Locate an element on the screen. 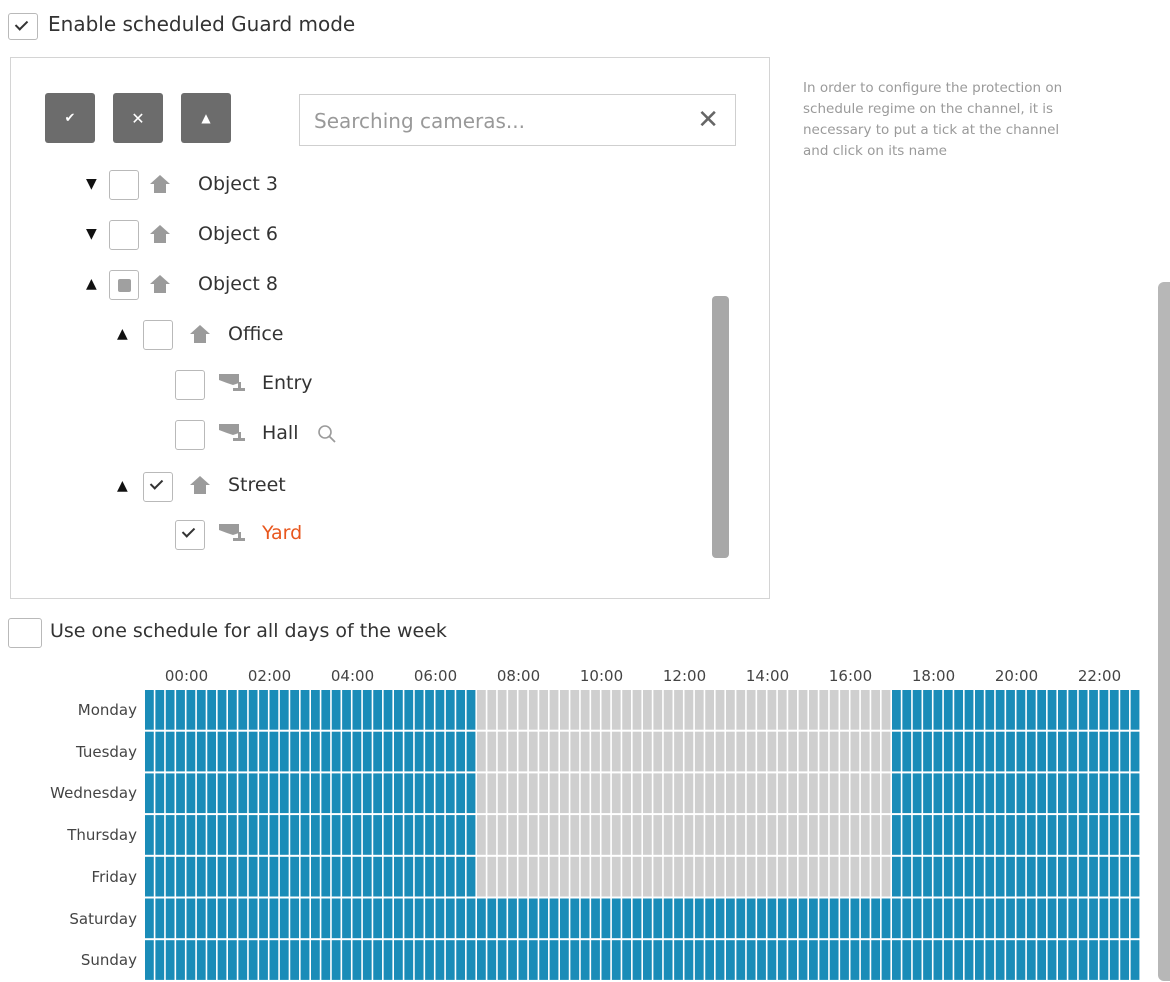 The height and width of the screenshot is (982, 1170). collapse-icon: ▲ is located at coordinates (91, 284).